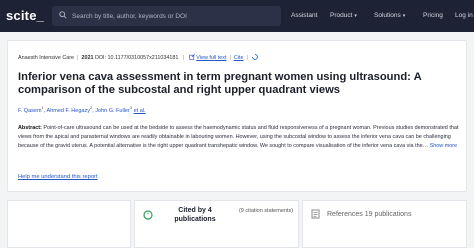 The width and height of the screenshot is (474, 248). Describe the element at coordinates (87, 58) in the screenshot. I see `year: 2021` at that location.